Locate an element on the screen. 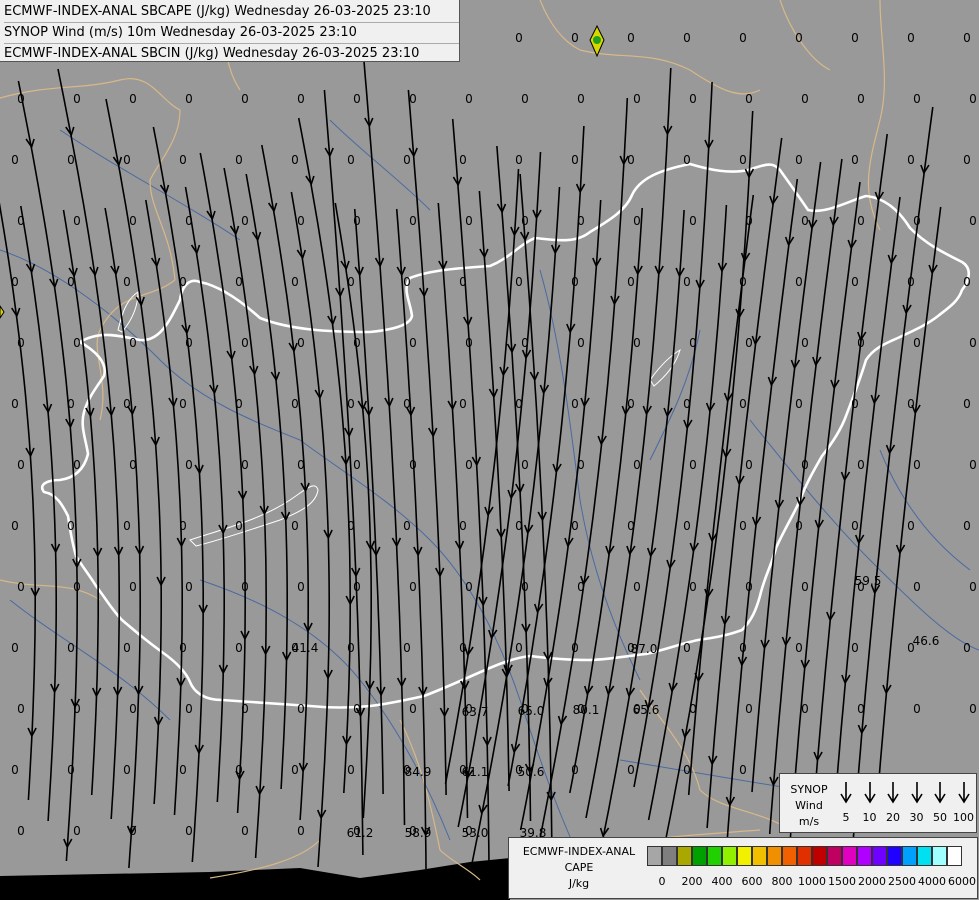 The image size is (979, 900). synop-value-label: 20 is located at coordinates (893, 817).